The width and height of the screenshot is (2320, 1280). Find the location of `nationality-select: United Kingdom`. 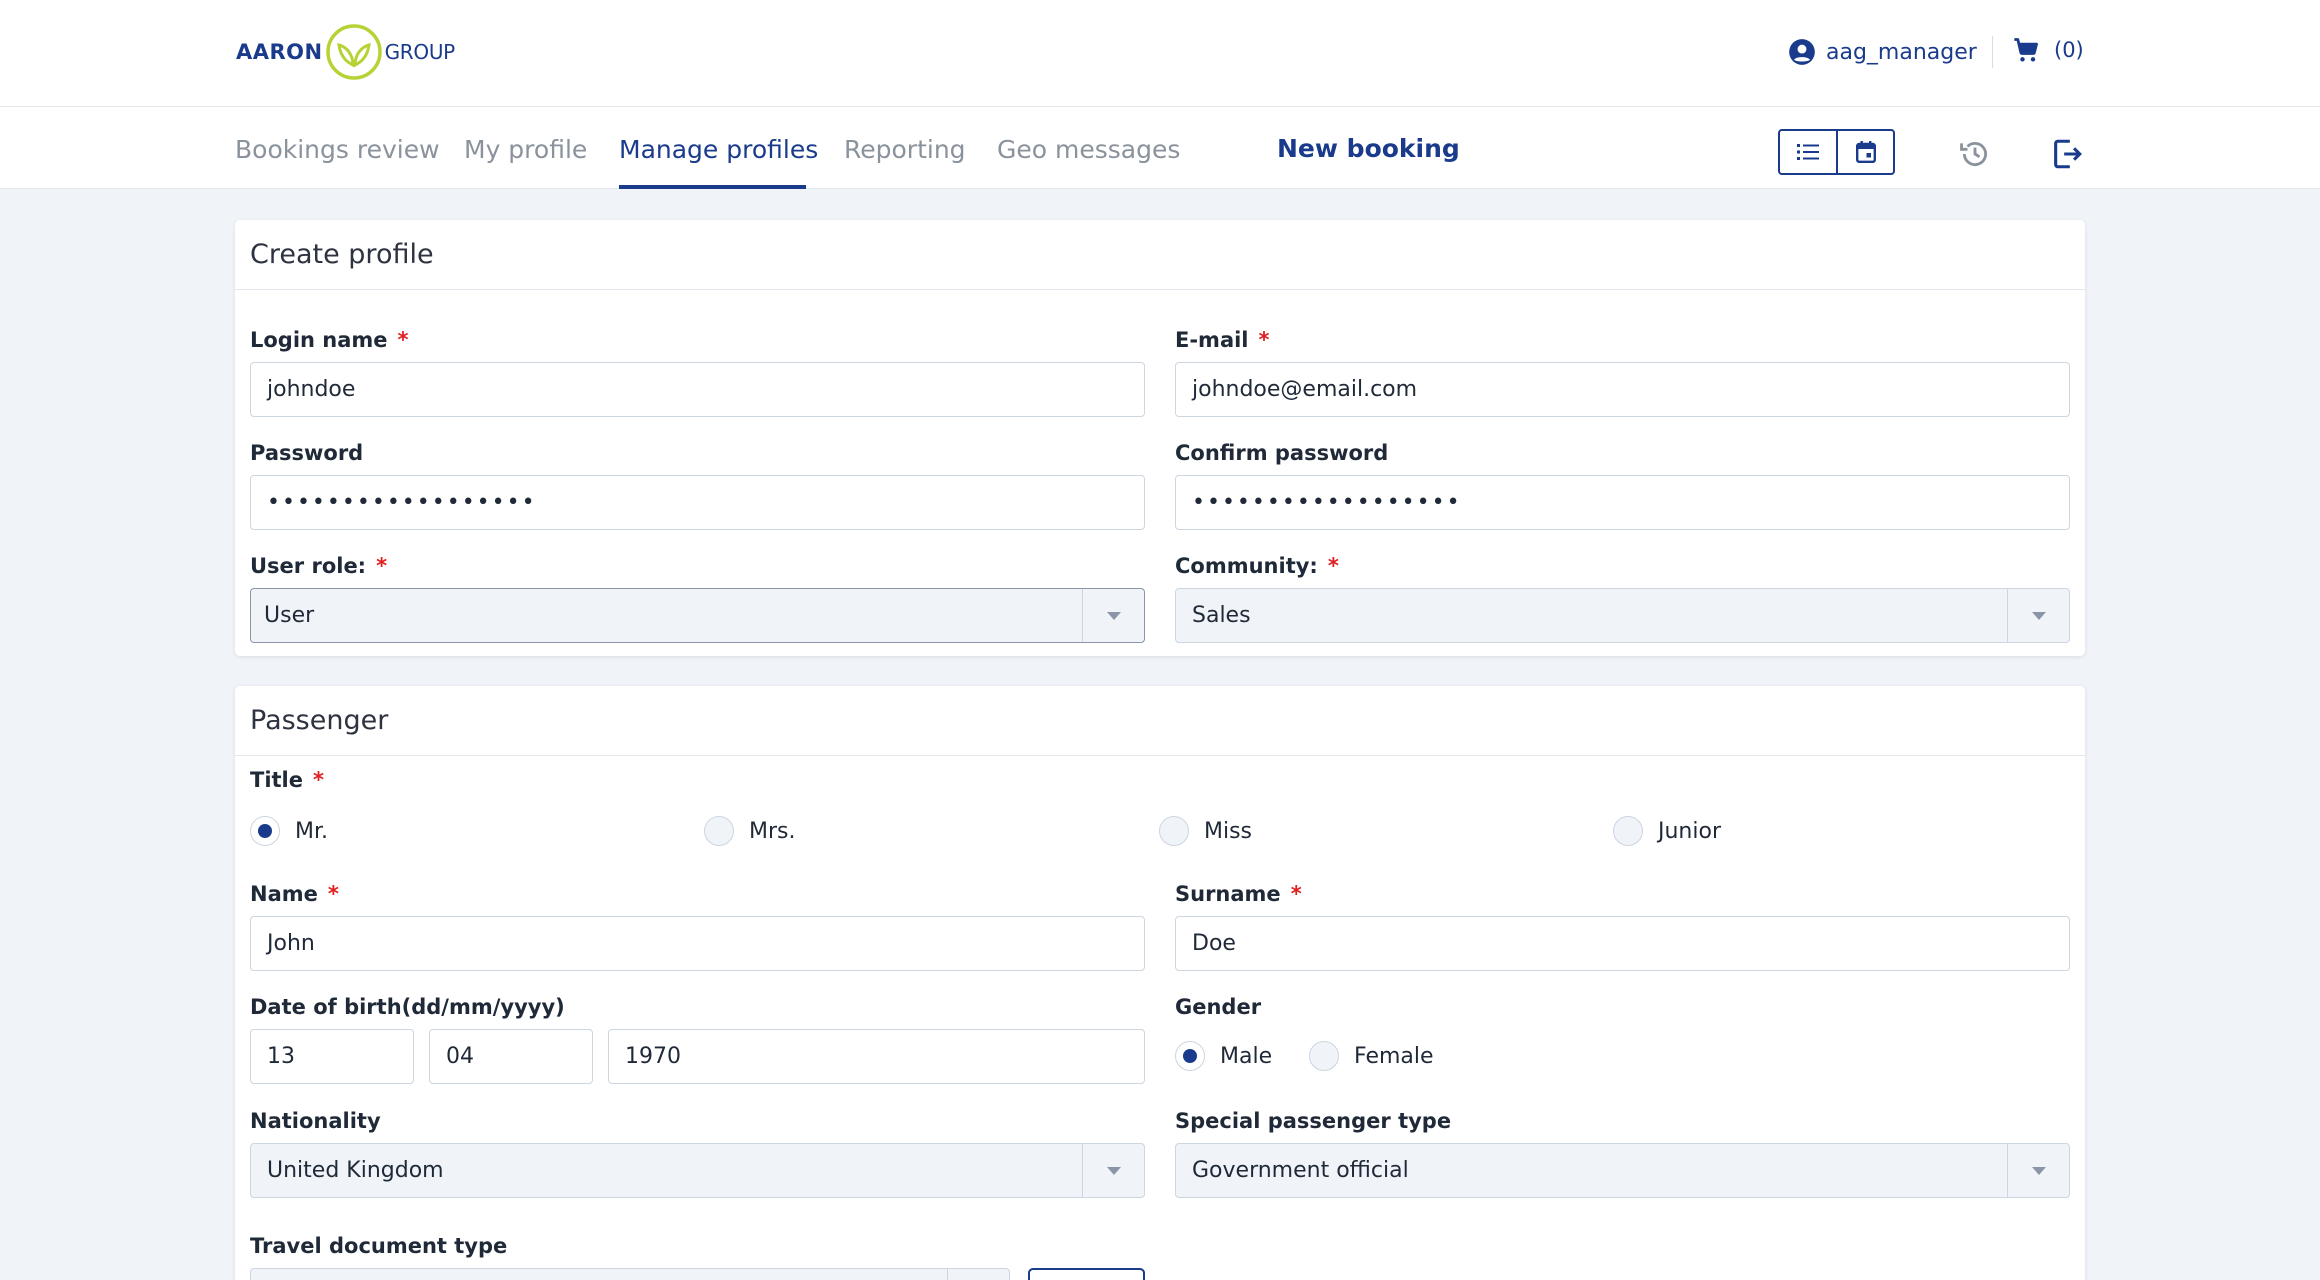

nationality-select: United Kingdom is located at coordinates (697, 1170).